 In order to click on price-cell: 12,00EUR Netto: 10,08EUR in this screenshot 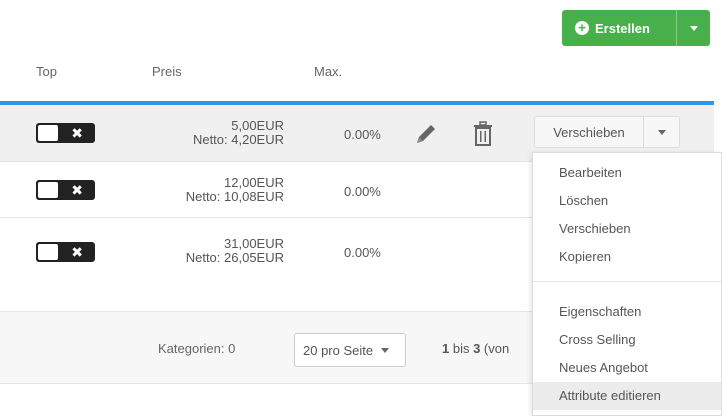, I will do `click(219, 190)`.